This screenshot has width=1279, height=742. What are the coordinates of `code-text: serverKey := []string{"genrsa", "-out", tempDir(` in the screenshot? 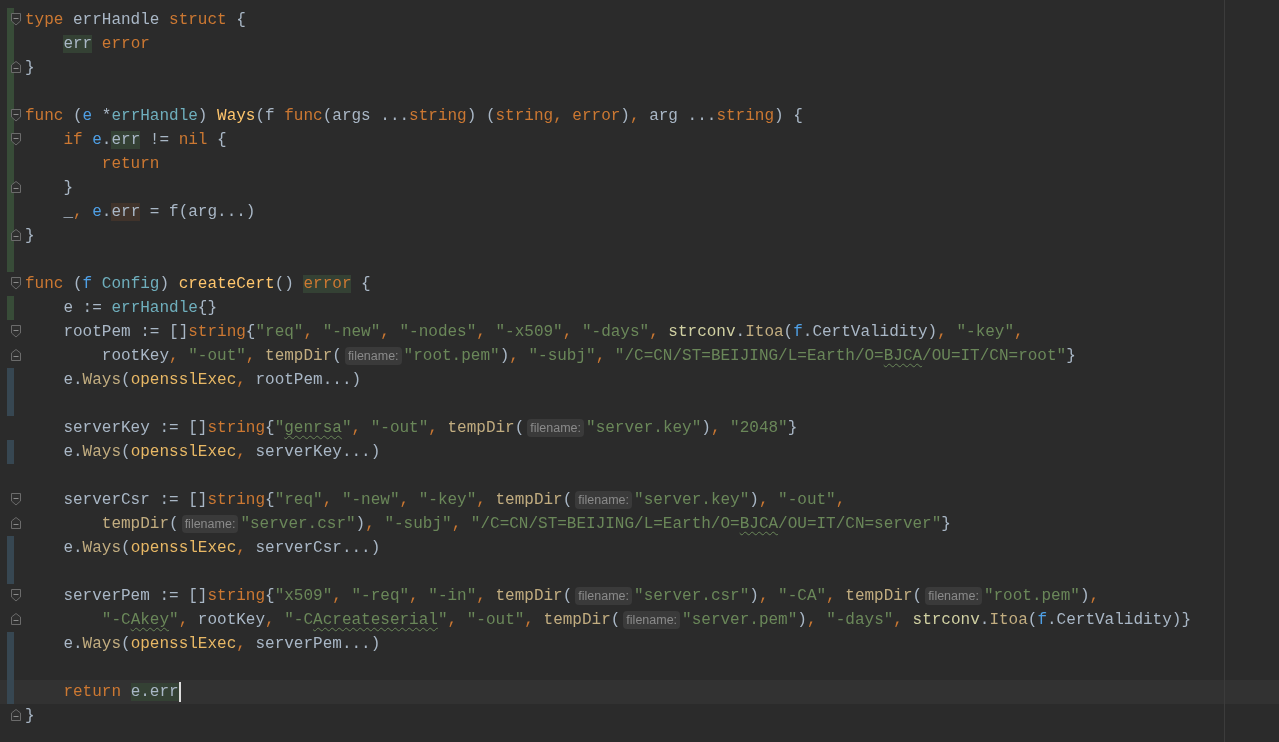 It's located at (294, 428).